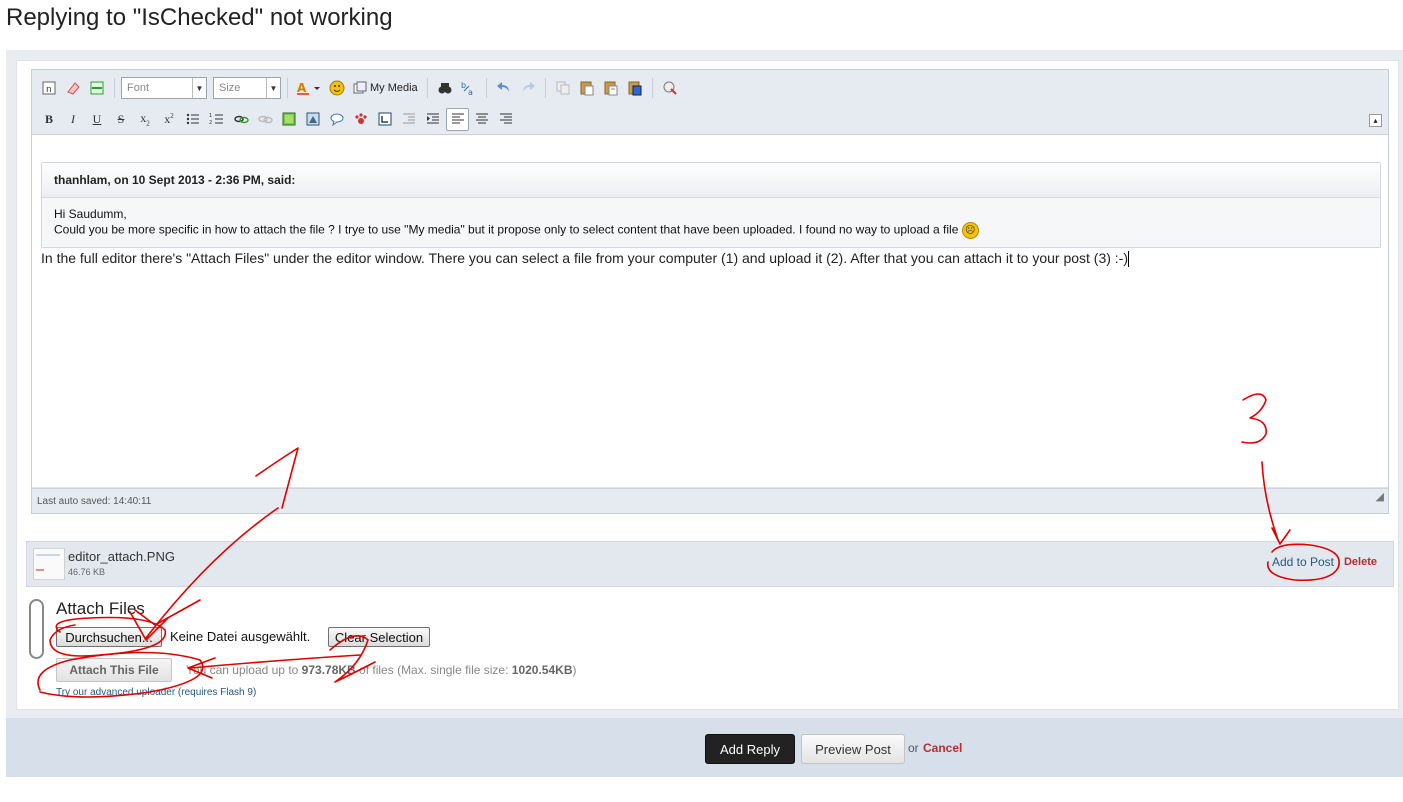 Image resolution: width=1403 pixels, height=802 pixels. What do you see at coordinates (313, 119) in the screenshot?
I see `media-embed-icon` at bounding box center [313, 119].